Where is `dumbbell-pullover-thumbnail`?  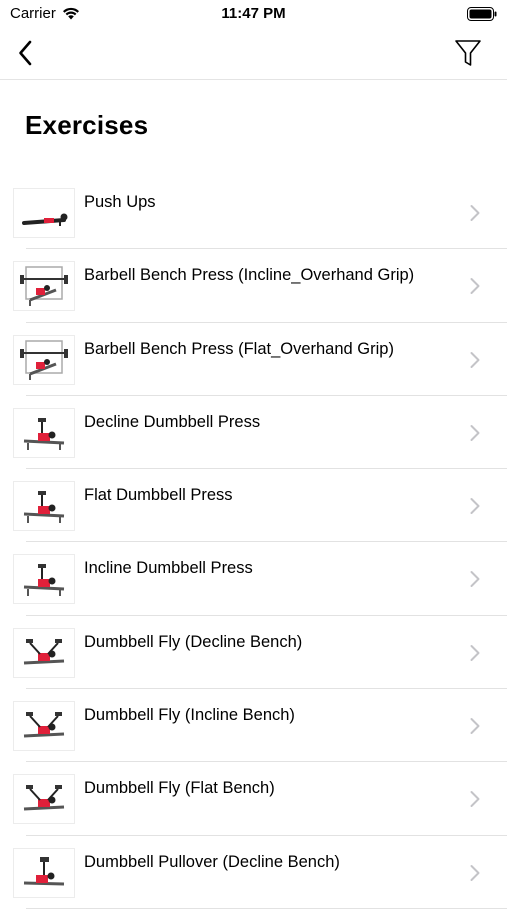 dumbbell-pullover-thumbnail is located at coordinates (44, 872).